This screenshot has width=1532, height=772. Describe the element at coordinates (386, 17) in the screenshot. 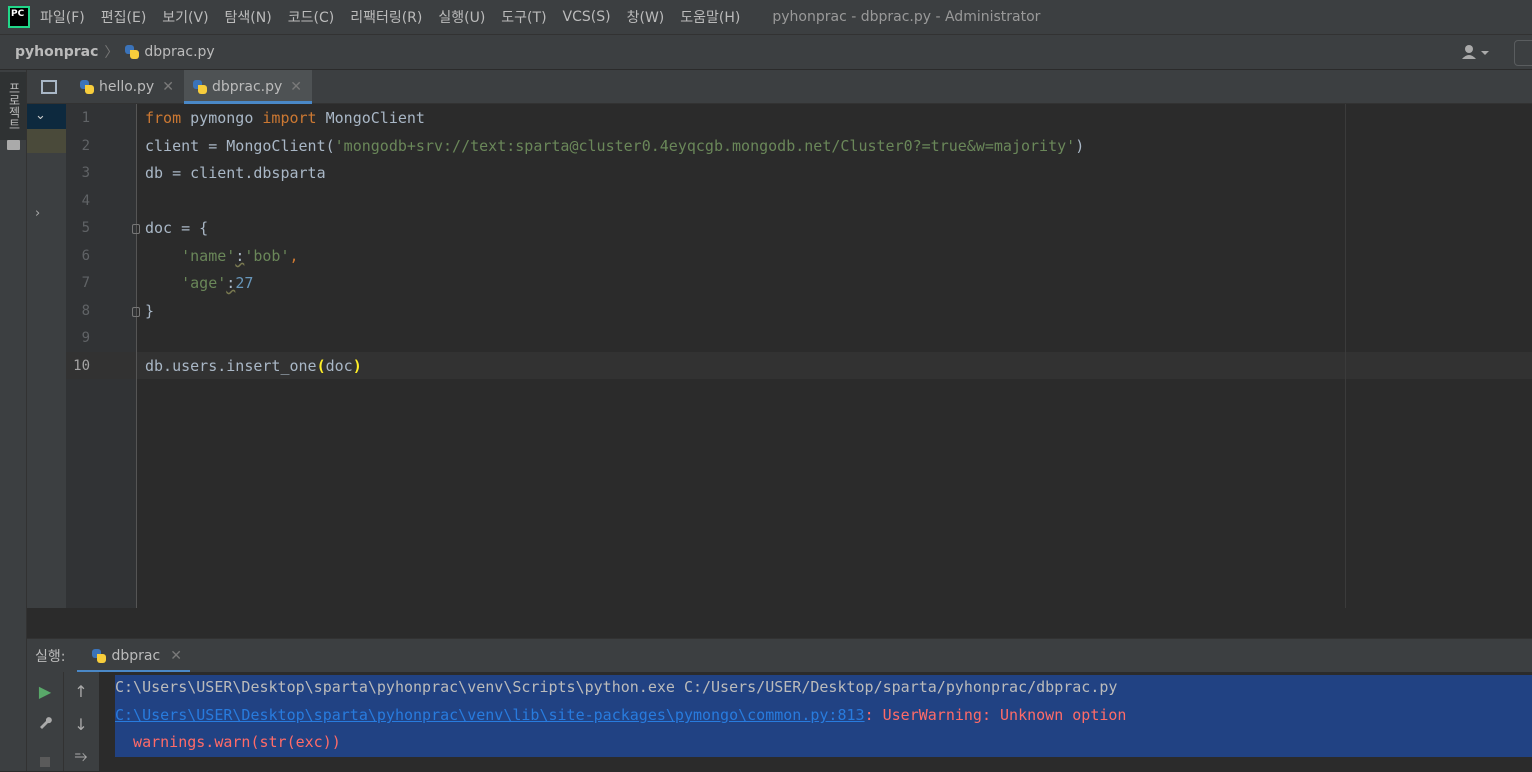

I see `menu-refactor: 리팩터링(R)` at that location.